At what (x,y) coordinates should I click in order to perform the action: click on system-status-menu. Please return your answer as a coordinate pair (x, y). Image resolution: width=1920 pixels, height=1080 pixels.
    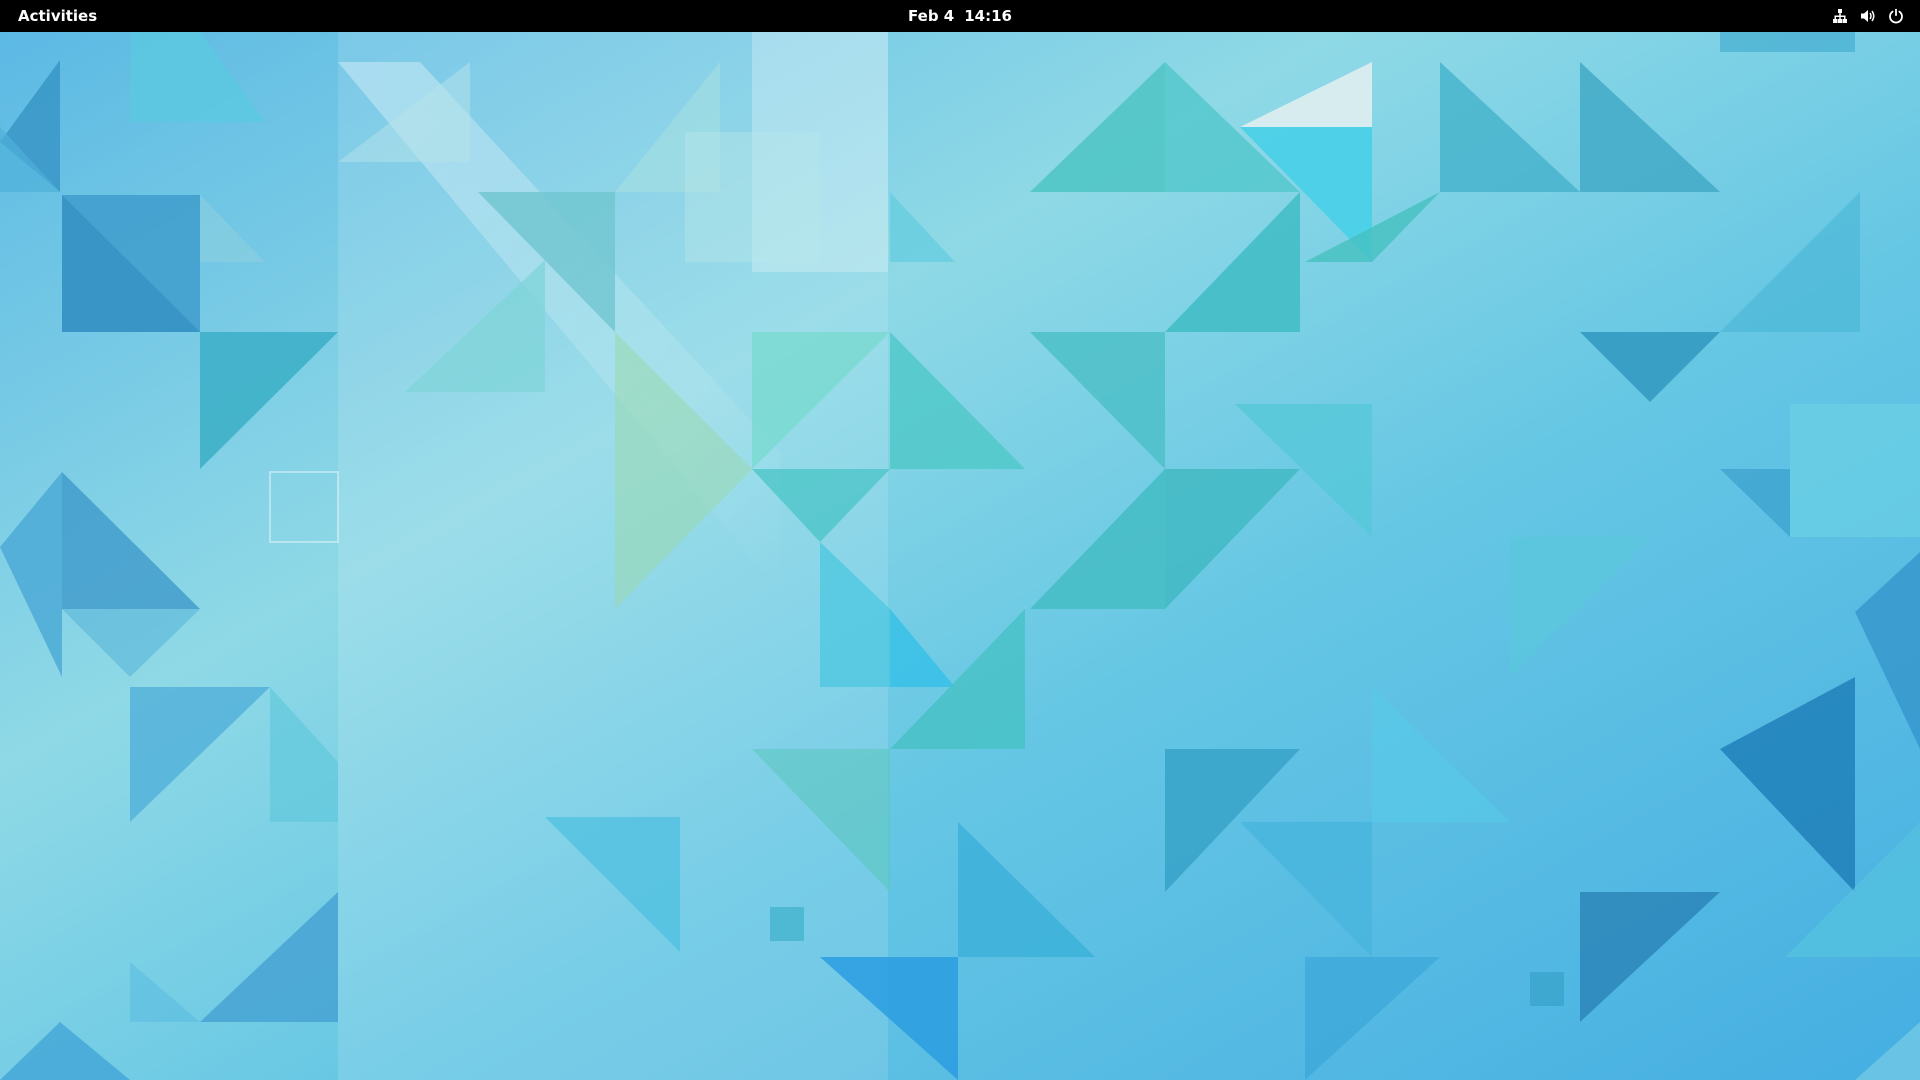
    Looking at the image, I should click on (1868, 16).